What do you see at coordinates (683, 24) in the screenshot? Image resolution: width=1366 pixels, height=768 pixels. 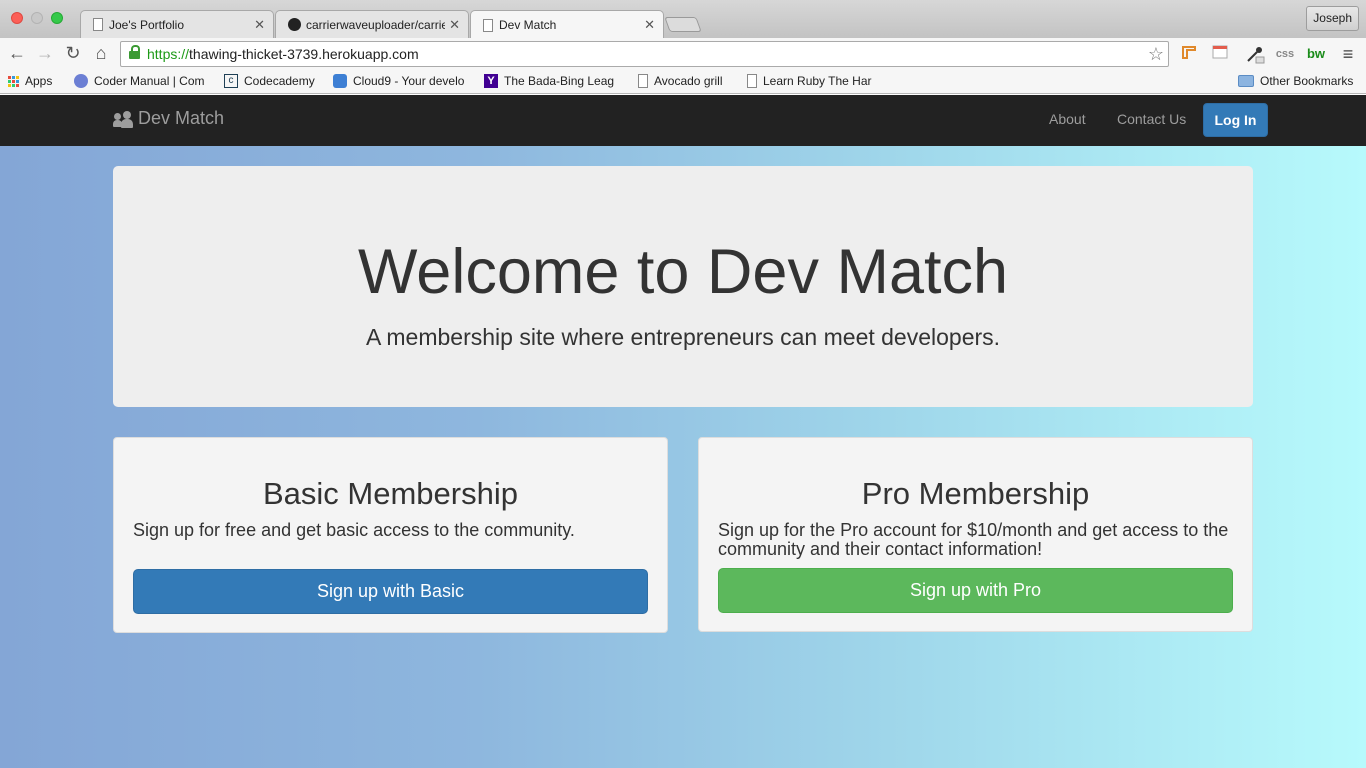 I see `new-tab-button` at bounding box center [683, 24].